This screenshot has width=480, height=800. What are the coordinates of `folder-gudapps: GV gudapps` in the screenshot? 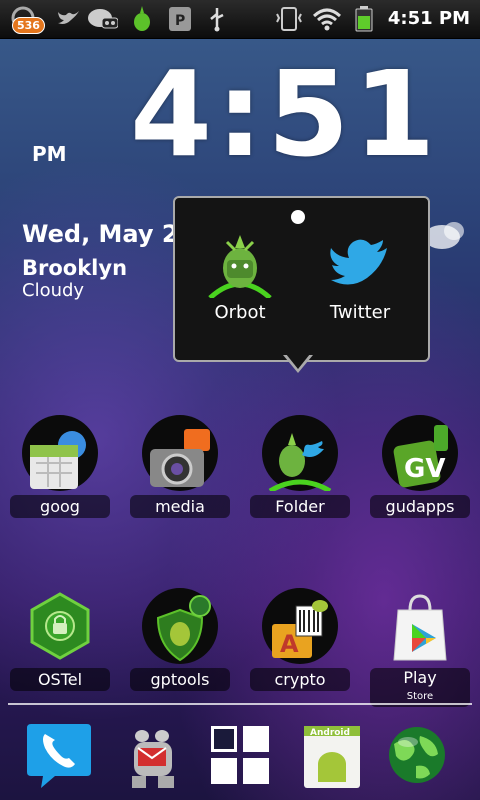 It's located at (420, 466).